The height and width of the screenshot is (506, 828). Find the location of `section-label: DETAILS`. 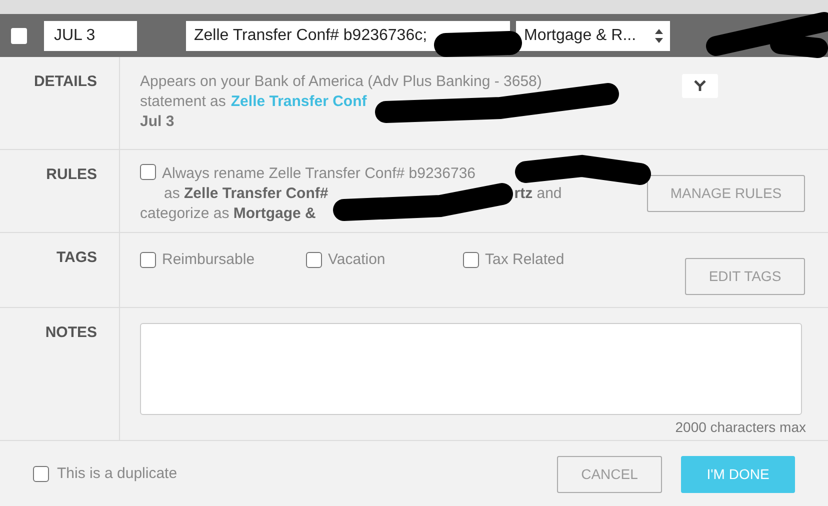

section-label: DETAILS is located at coordinates (65, 82).